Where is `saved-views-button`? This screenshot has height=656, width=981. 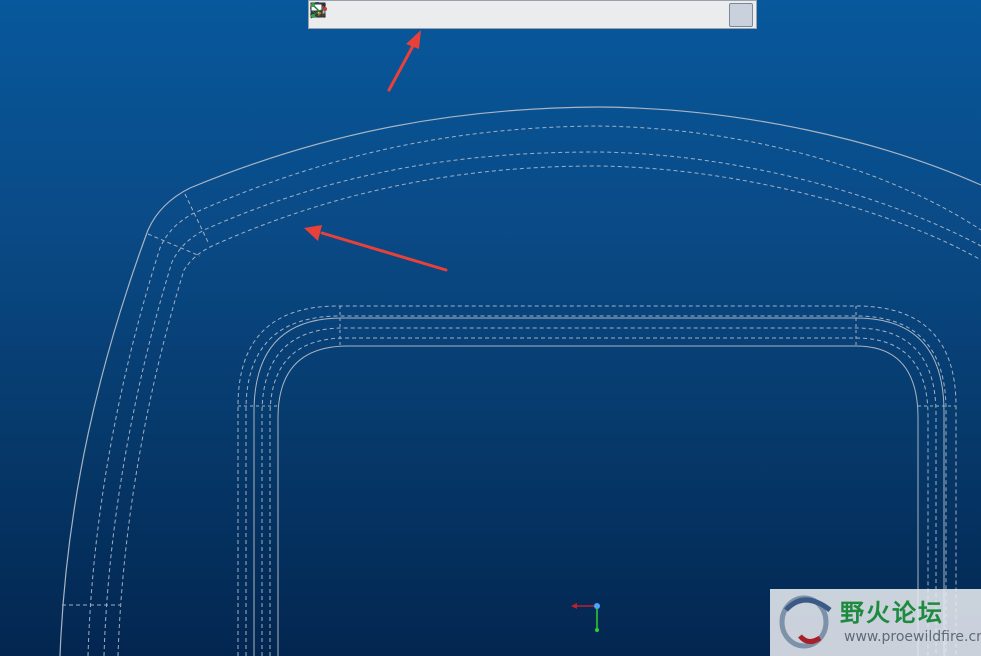 saved-views-button is located at coordinates (389, 14).